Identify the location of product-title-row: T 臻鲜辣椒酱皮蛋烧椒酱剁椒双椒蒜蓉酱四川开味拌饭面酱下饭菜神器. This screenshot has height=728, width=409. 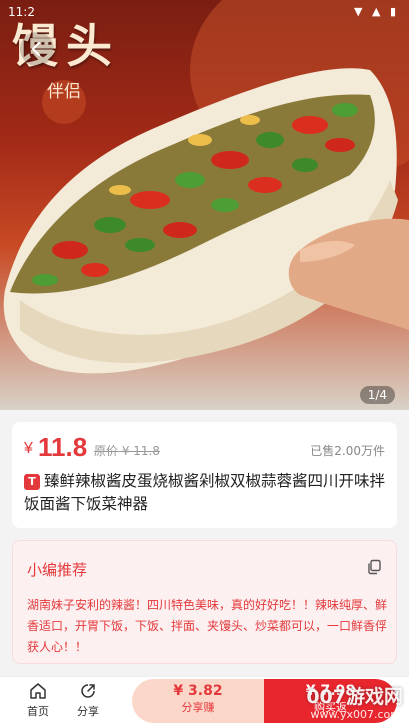
(205, 493).